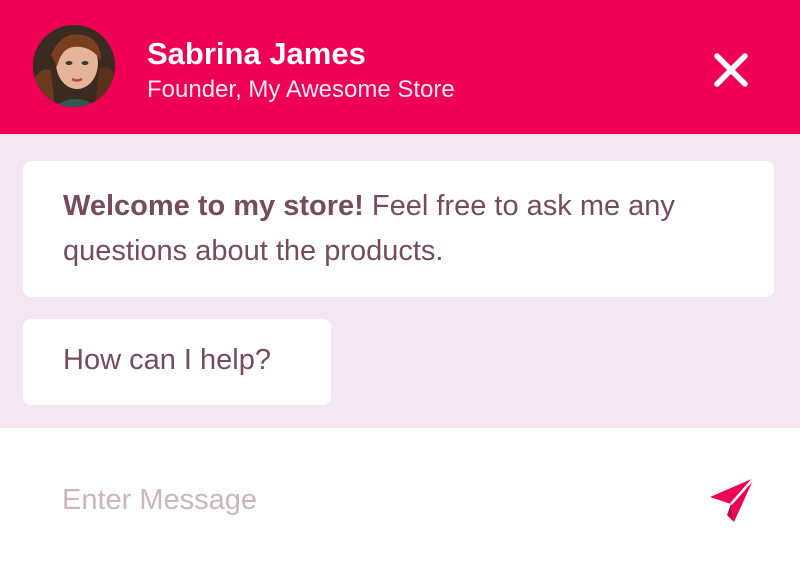 The image size is (800, 563). I want to click on message-bubble: How can I help?, so click(177, 362).